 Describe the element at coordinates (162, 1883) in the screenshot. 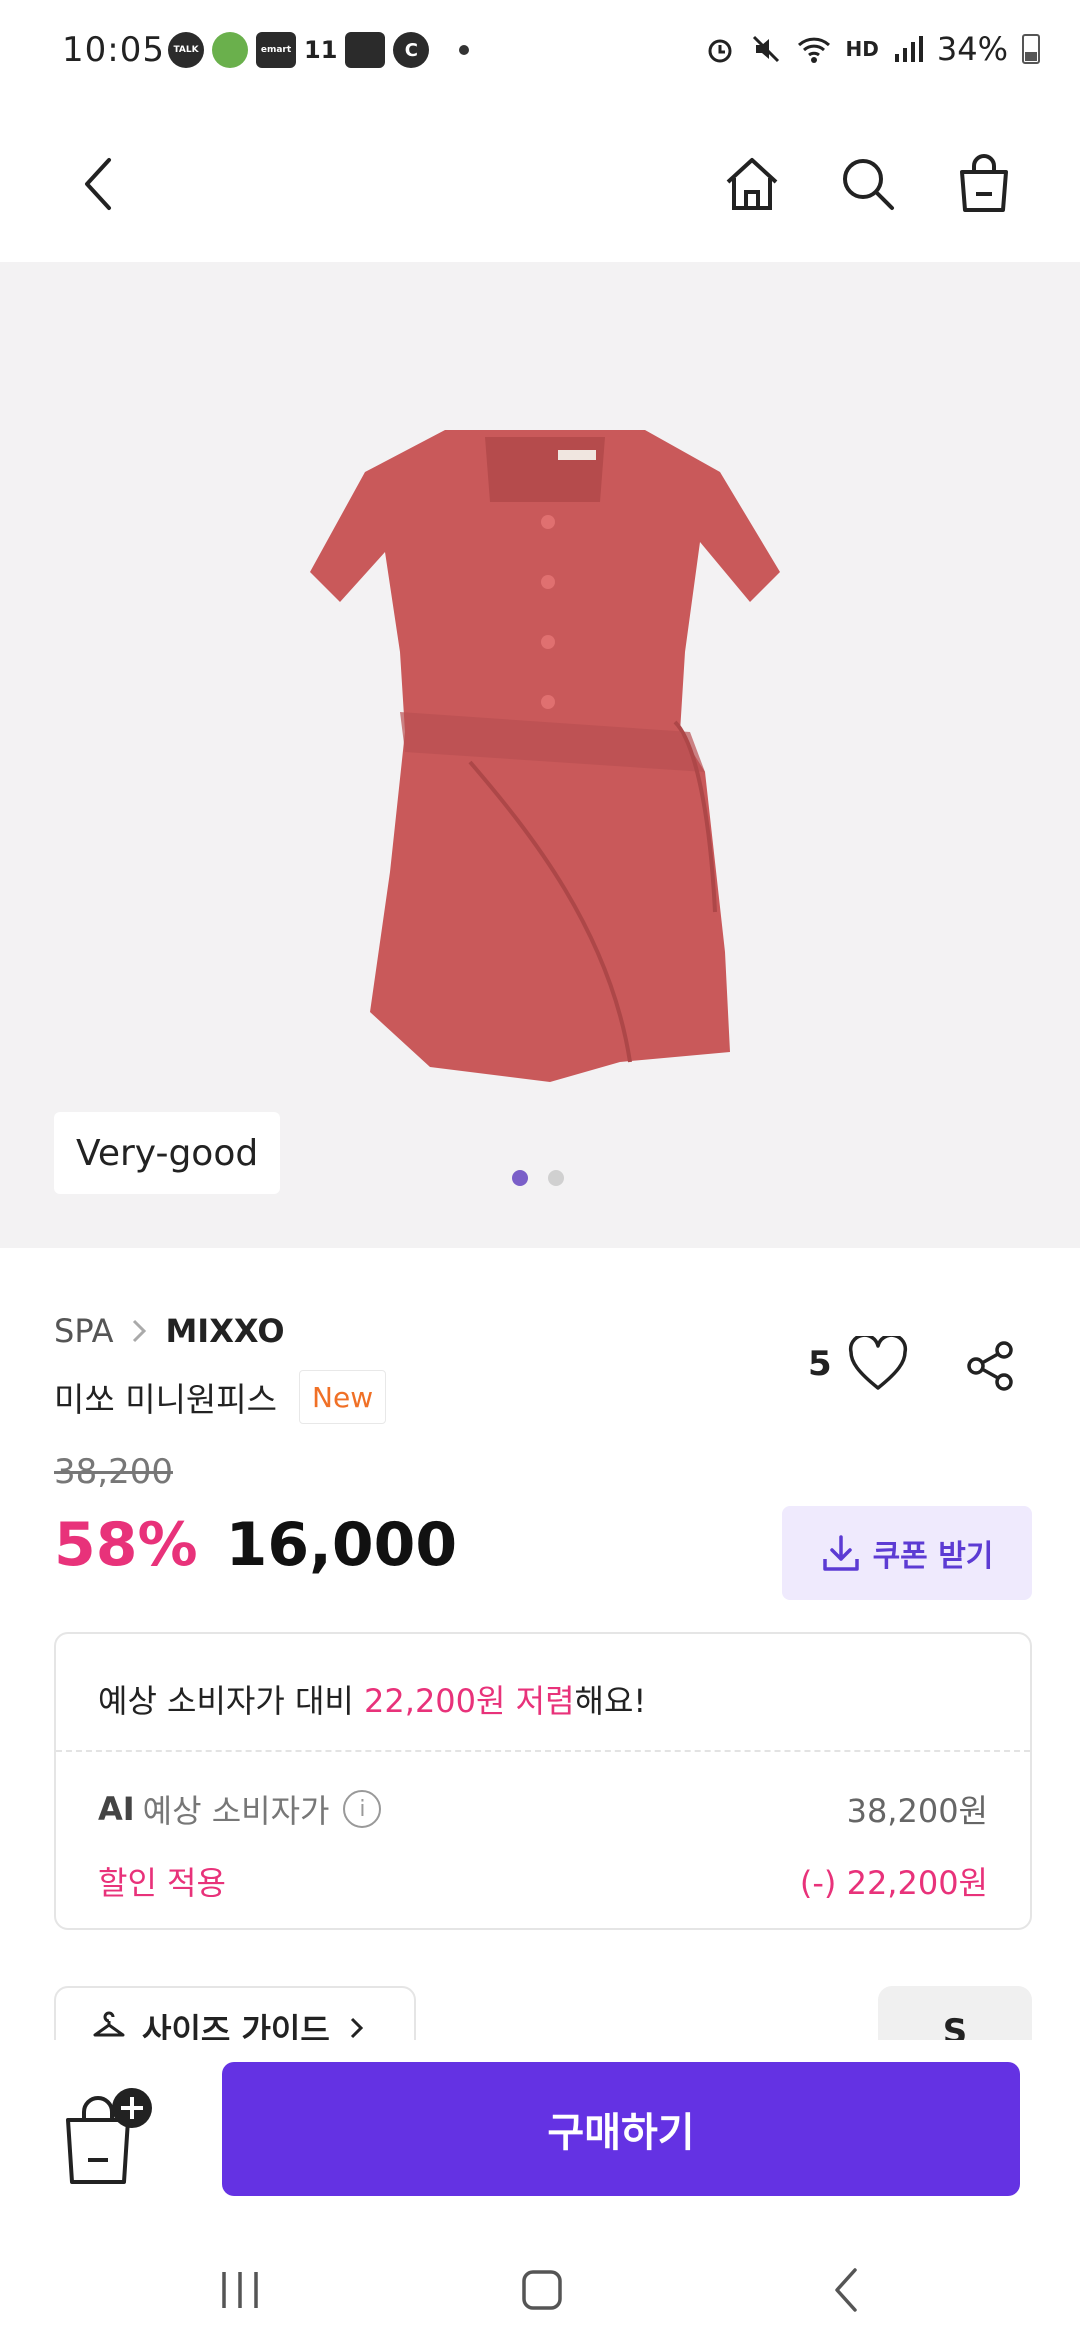

I see `discount-applied-label: 할인 적용` at that location.